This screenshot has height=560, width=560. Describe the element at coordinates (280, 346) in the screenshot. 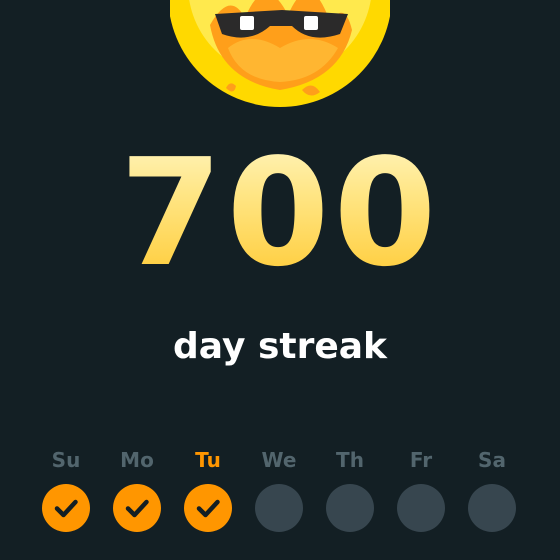

I see `streak-label: day streak` at that location.